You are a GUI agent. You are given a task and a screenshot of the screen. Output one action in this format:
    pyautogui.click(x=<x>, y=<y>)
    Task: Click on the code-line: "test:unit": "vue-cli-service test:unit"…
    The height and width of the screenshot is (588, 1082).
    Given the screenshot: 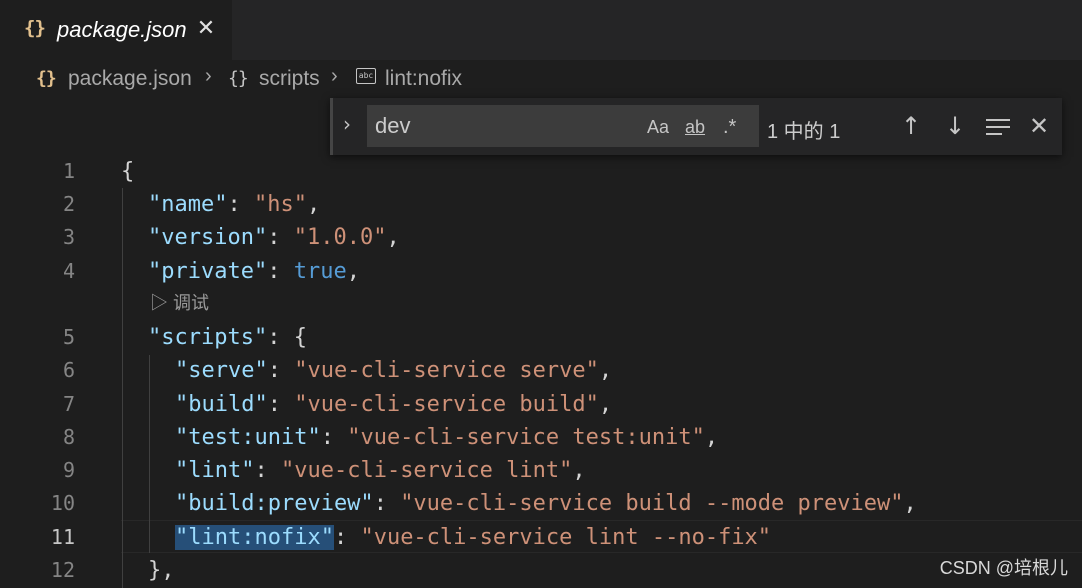 What is the action you would take?
    pyautogui.click(x=447, y=437)
    